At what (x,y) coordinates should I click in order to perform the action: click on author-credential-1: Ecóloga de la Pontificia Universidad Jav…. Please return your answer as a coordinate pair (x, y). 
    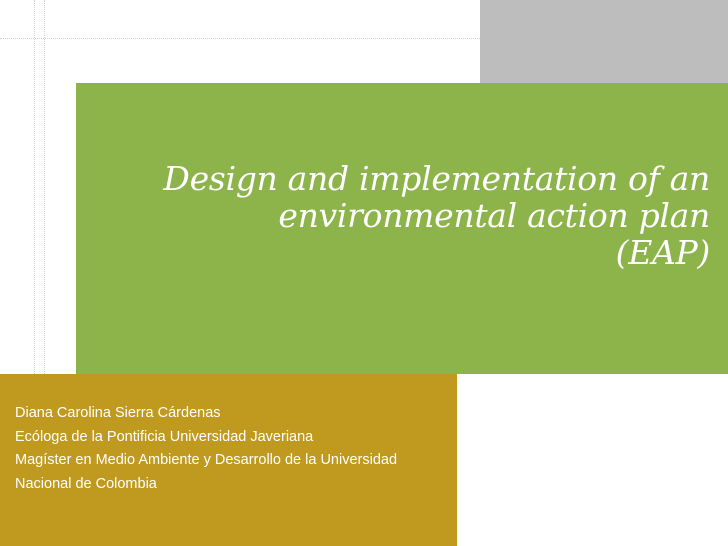
    Looking at the image, I should click on (164, 436).